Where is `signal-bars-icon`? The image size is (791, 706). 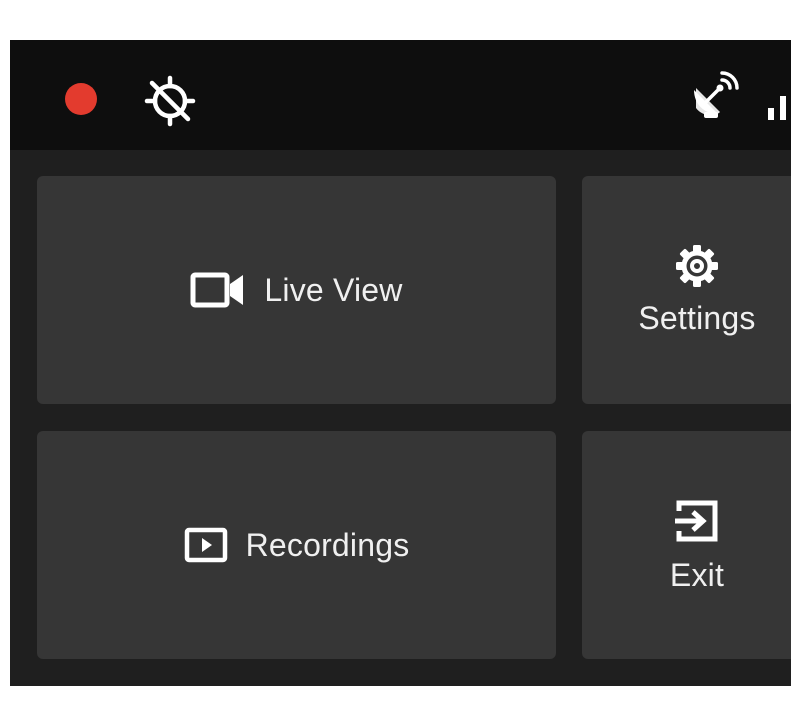
signal-bars-icon is located at coordinates (777, 108).